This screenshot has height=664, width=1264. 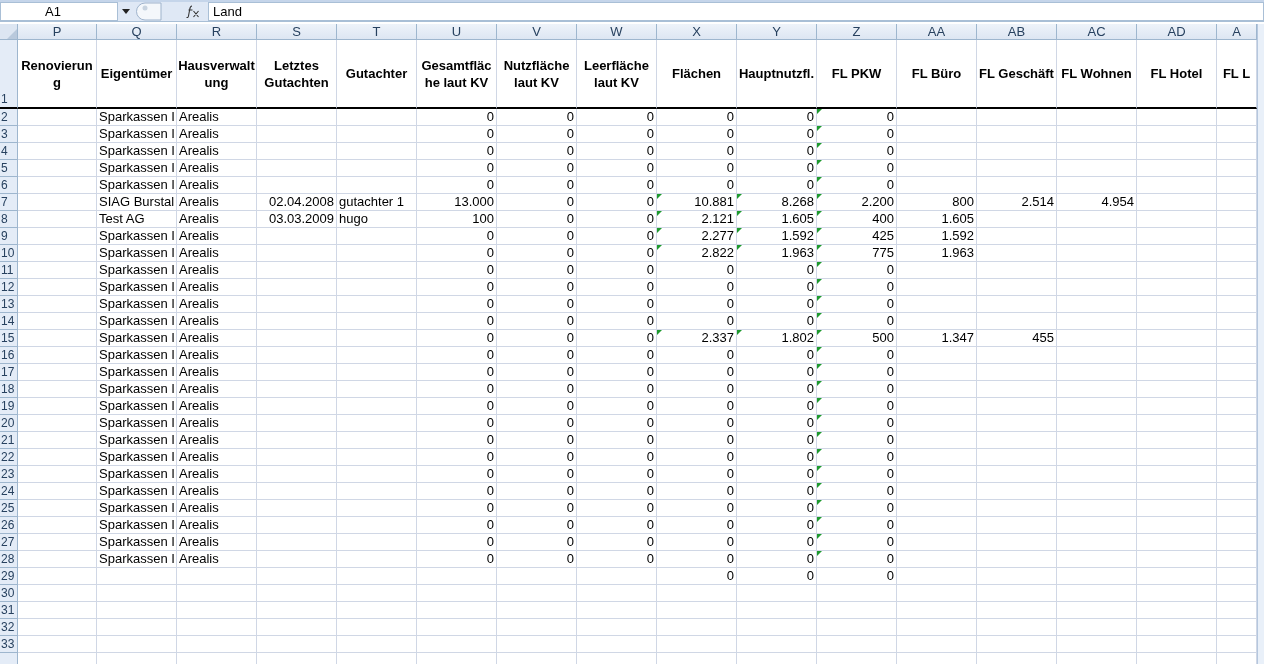 I want to click on row-number: 4, so click(x=9, y=151).